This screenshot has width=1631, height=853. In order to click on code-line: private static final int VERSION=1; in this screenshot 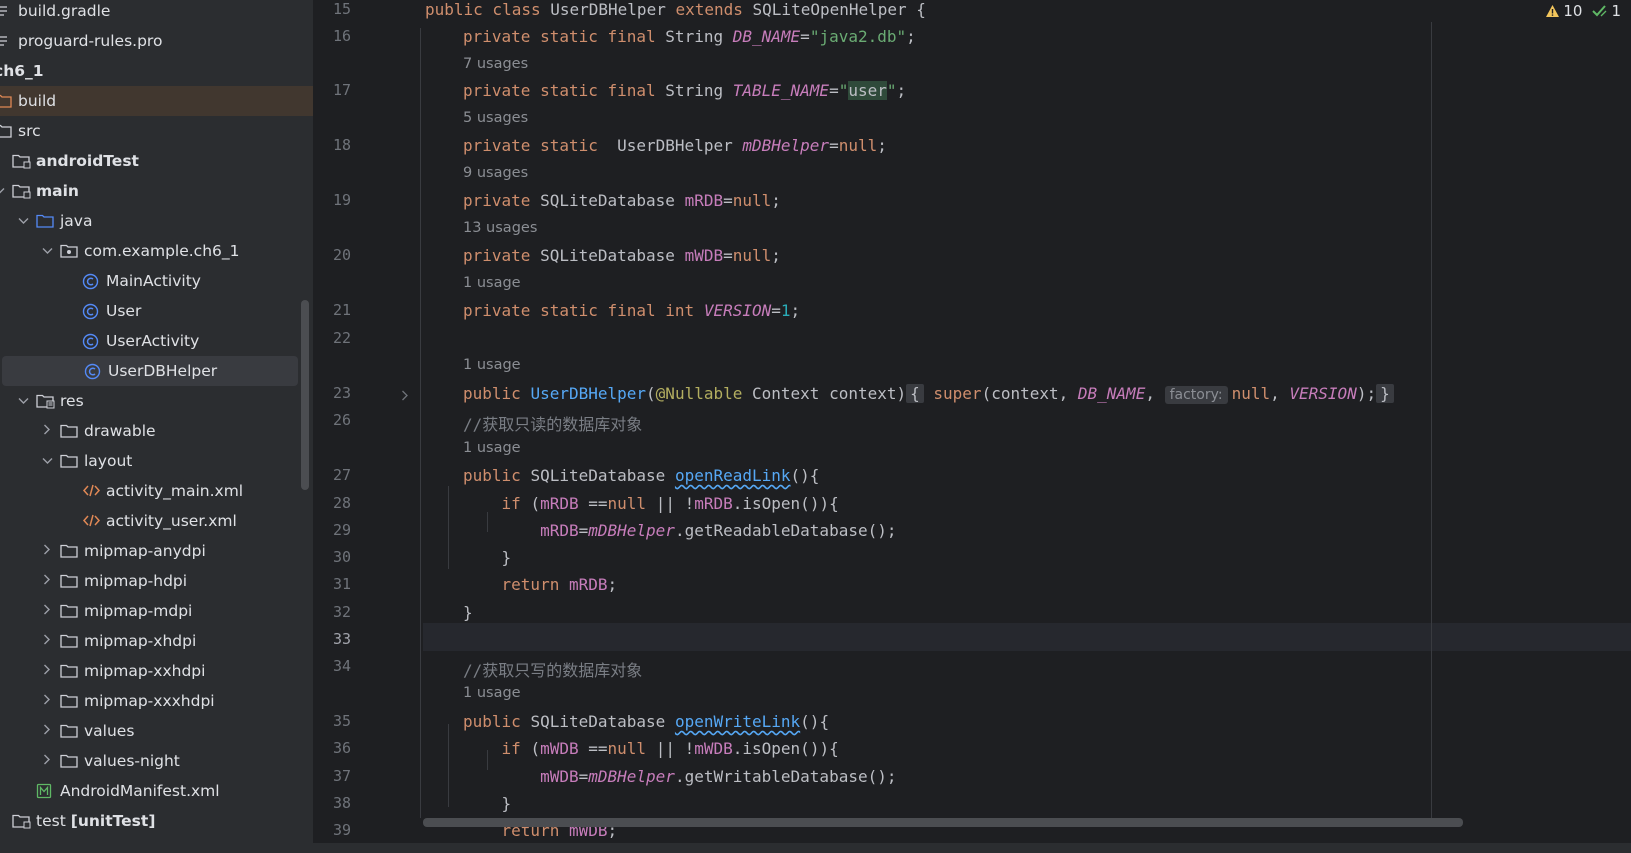, I will do `click(631, 310)`.